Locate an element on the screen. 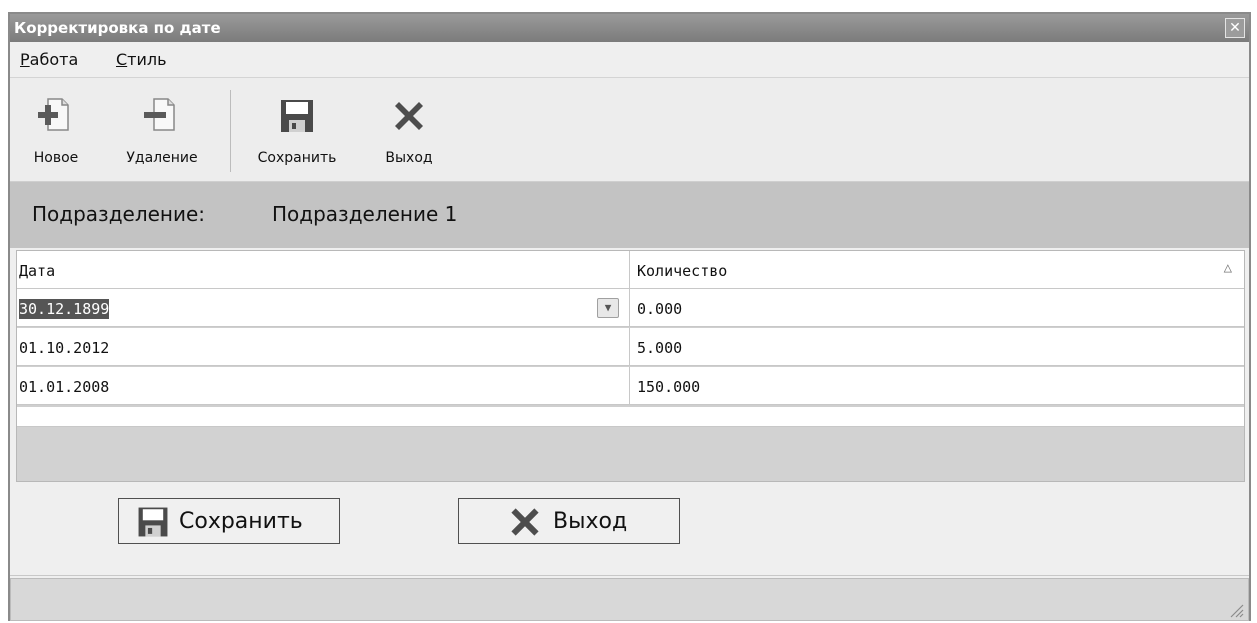 This screenshot has height=623, width=1257. grid-footer is located at coordinates (630, 454).